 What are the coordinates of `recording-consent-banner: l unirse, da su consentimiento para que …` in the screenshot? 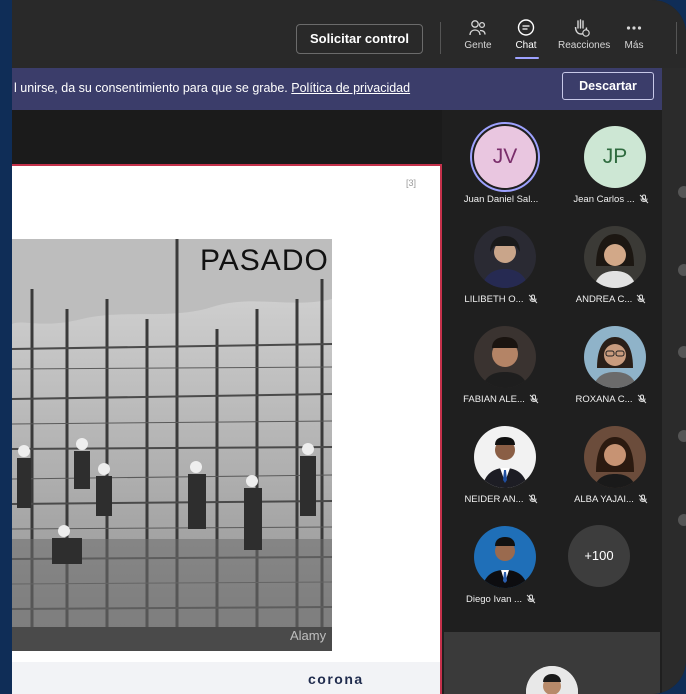 It's located at (331, 89).